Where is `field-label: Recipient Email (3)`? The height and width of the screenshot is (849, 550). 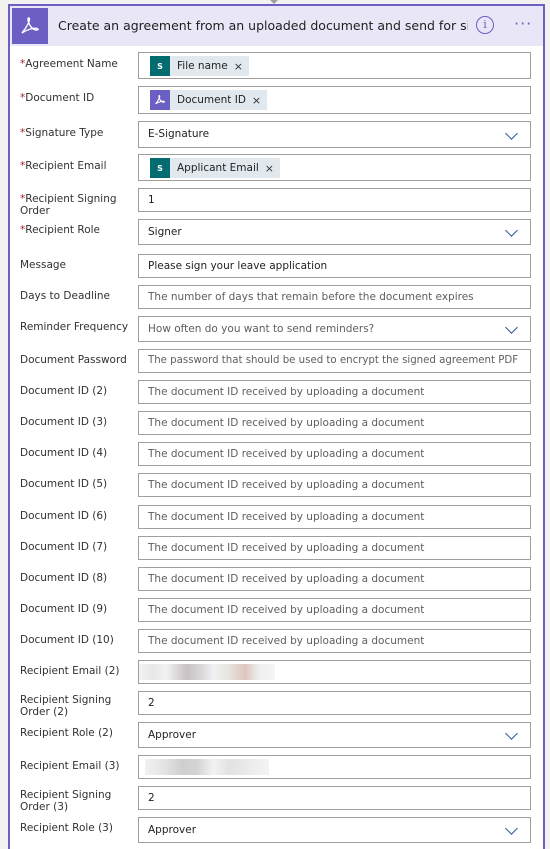 field-label: Recipient Email (3) is located at coordinates (70, 766).